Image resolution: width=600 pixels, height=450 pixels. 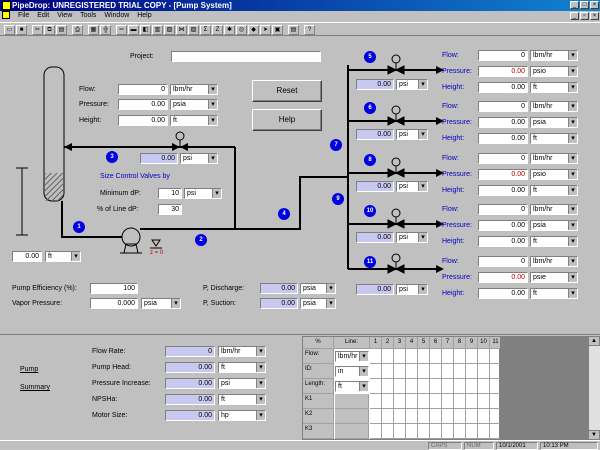 I want to click on flow-input: 0, so click(x=143, y=89).